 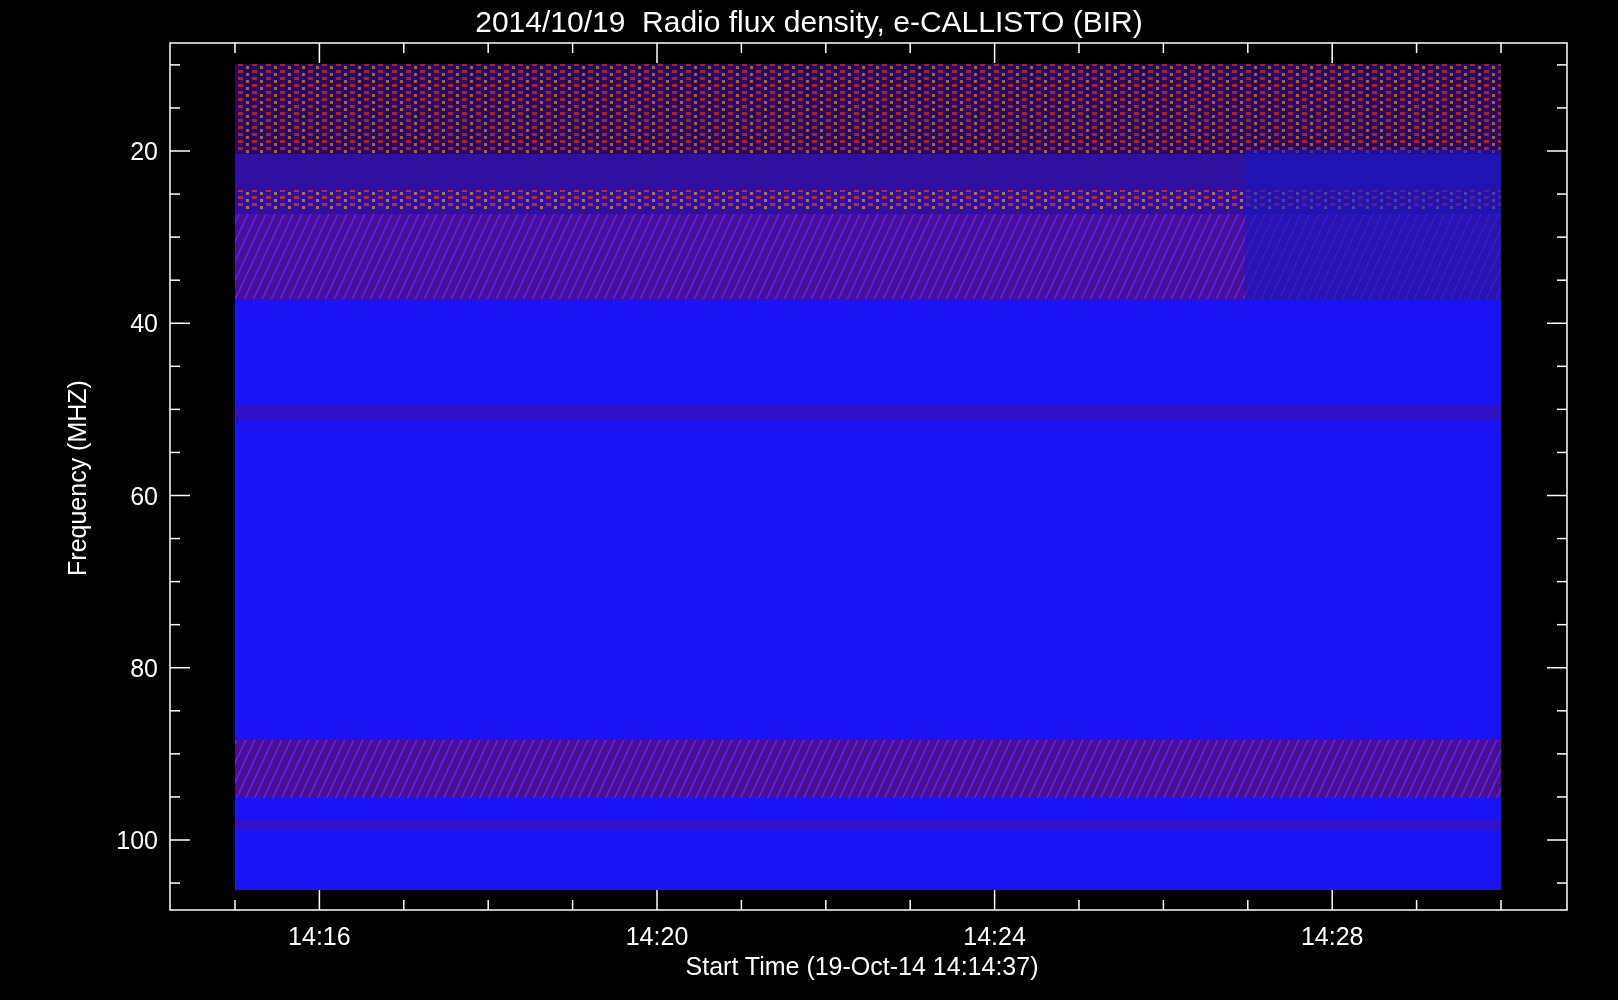 What do you see at coordinates (657, 936) in the screenshot?
I see `x-tick-label: 14:20` at bounding box center [657, 936].